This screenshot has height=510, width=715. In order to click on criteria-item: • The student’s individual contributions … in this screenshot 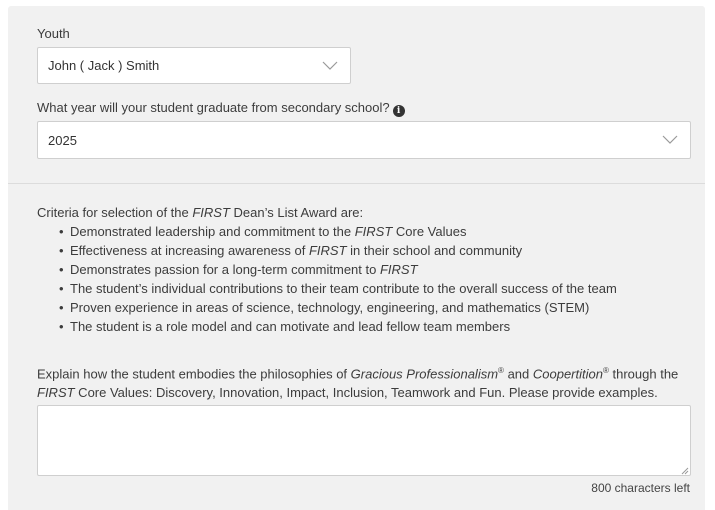, I will do `click(338, 288)`.